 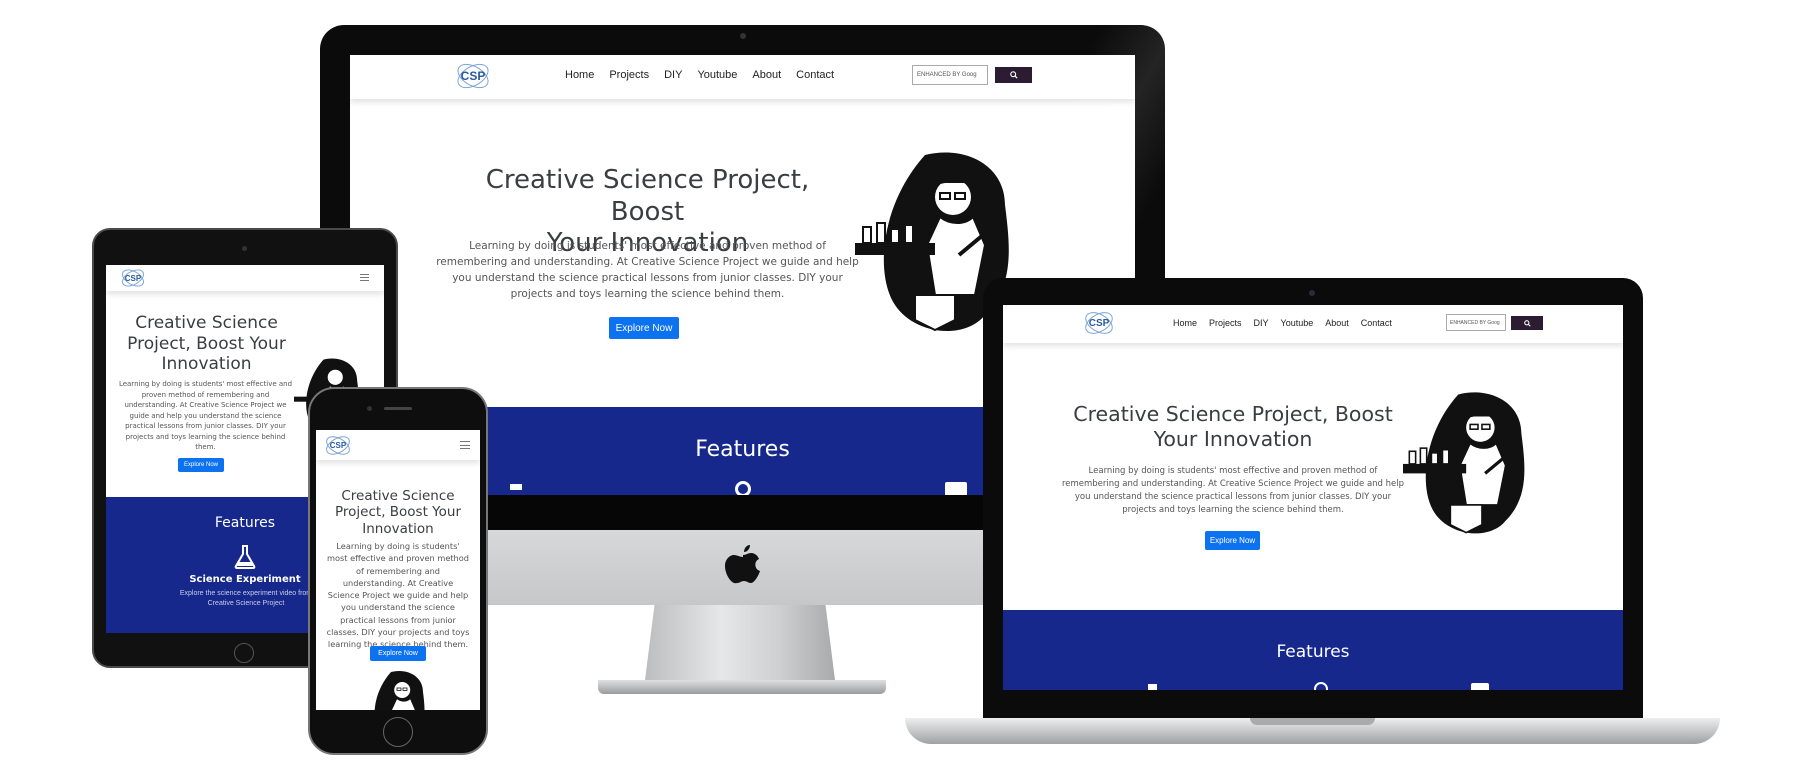 I want to click on tablet-home-button, so click(x=244, y=653).